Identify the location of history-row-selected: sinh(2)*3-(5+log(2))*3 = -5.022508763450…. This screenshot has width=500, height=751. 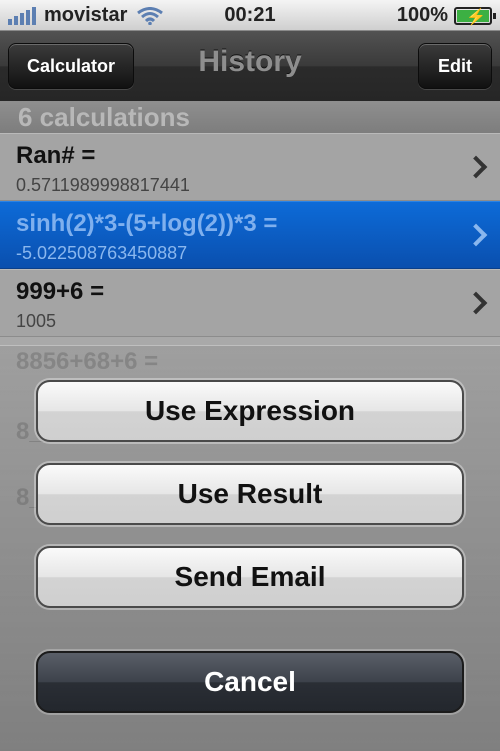
(250, 235).